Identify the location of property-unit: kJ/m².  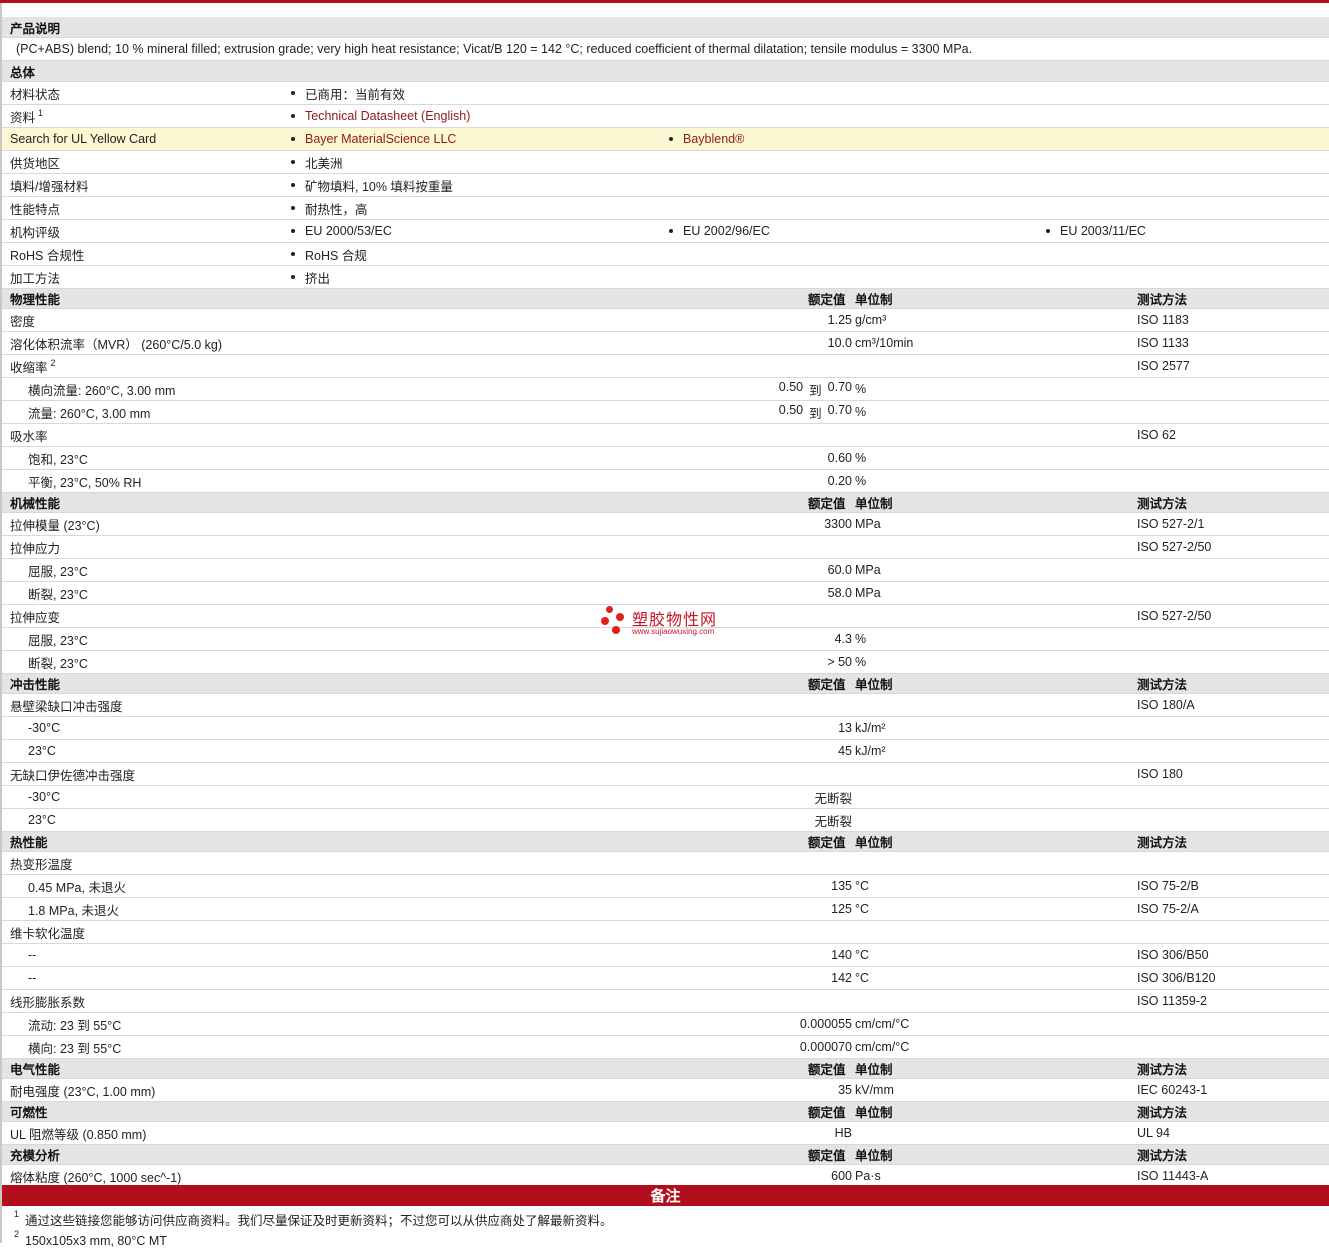
(870, 751).